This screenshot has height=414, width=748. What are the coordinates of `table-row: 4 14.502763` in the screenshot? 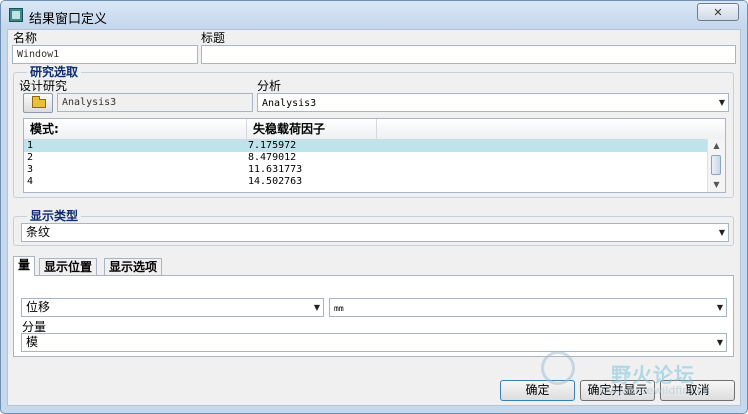 It's located at (366, 182).